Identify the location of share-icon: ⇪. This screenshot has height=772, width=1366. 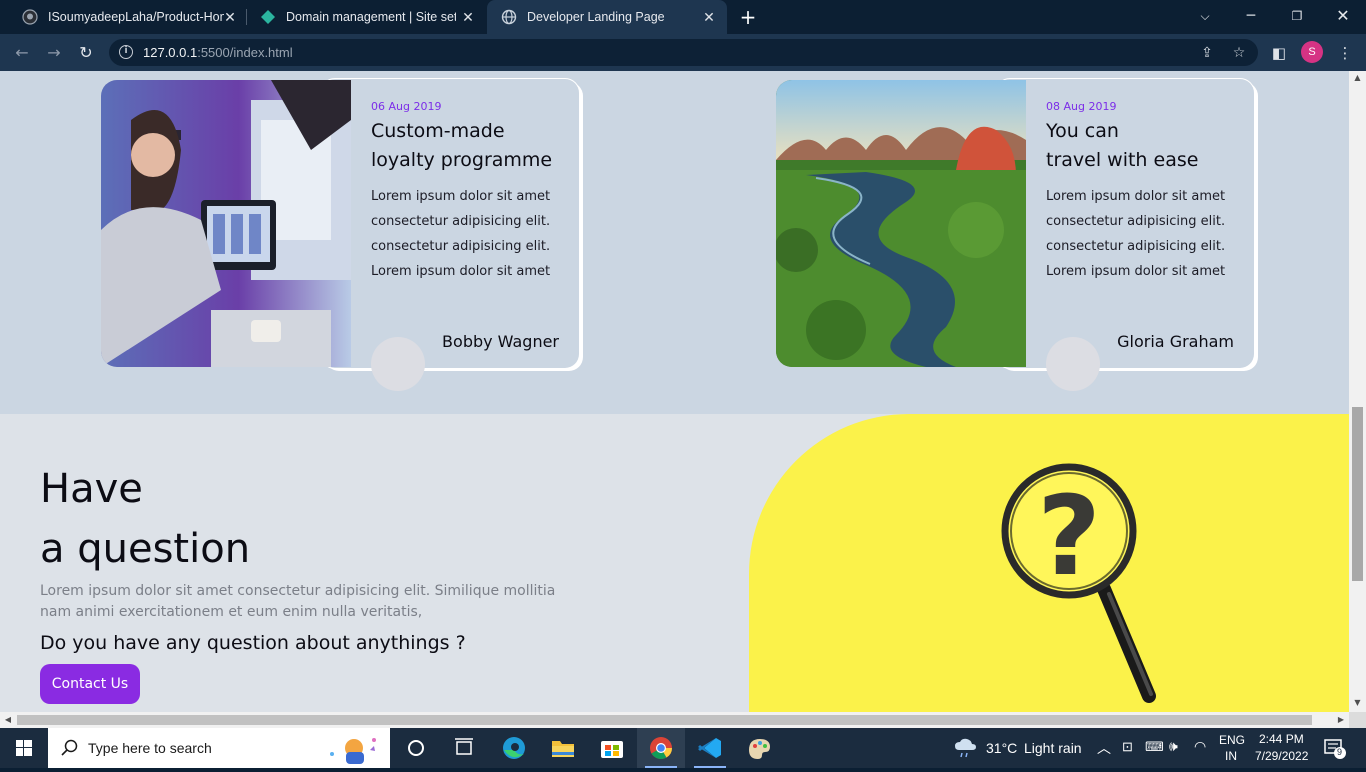
(1207, 53).